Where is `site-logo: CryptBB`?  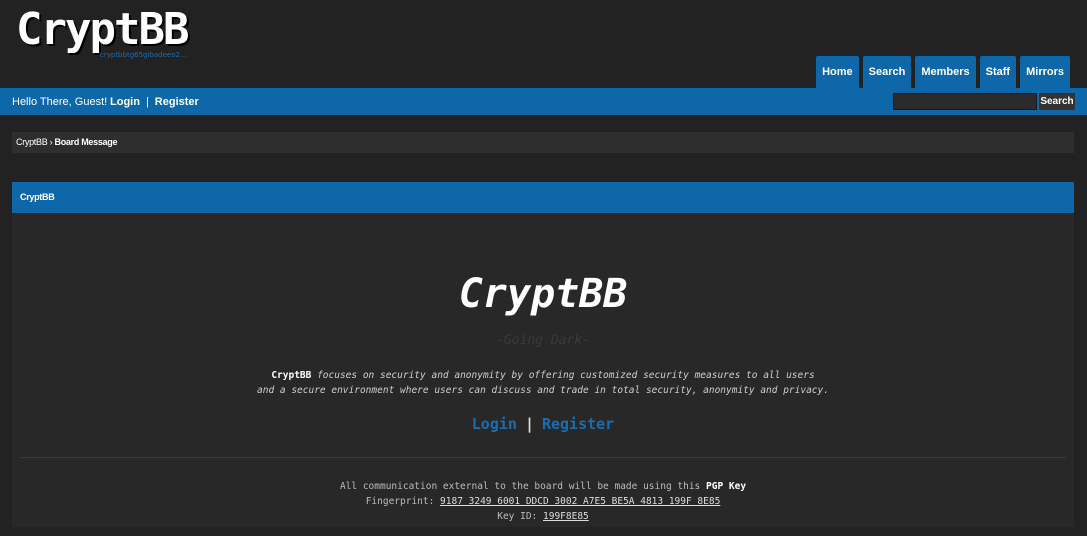 site-logo: CryptBB is located at coordinates (102, 29).